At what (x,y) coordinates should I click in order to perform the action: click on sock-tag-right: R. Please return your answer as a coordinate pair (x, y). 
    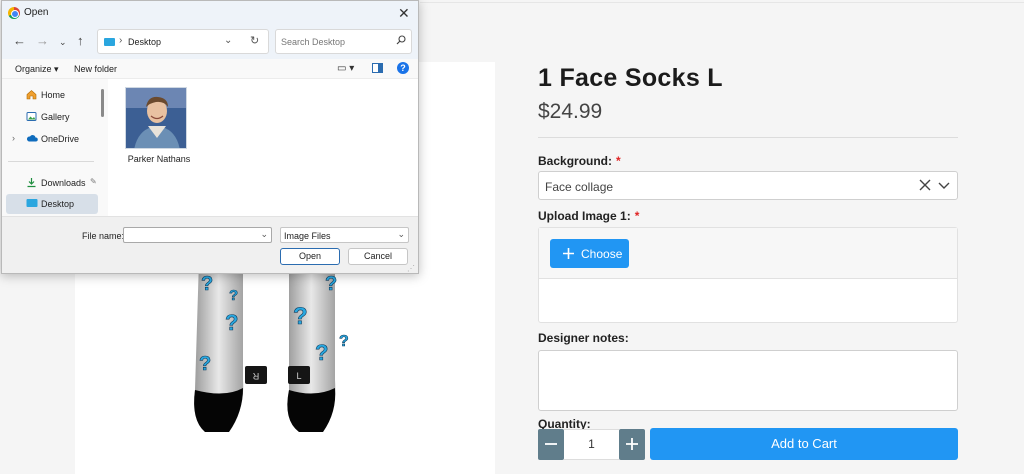
    Looking at the image, I should click on (255, 376).